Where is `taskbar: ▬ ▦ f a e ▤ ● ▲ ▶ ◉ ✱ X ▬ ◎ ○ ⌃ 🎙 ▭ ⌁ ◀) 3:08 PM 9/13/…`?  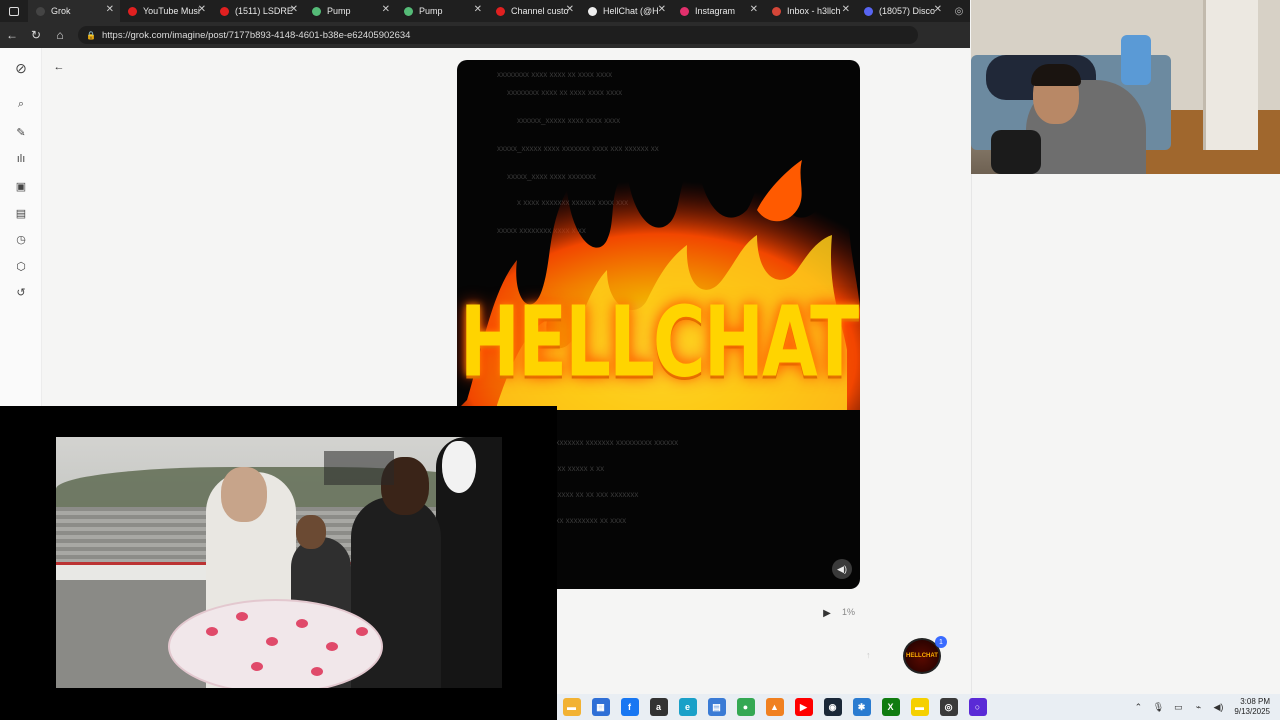
taskbar: ▬ ▦ f a e ▤ ● ▲ ▶ ◉ ✱ X ▬ ◎ ○ ⌃ 🎙 ▭ ⌁ ◀) 3:08 PM 9/13/… is located at coordinates (918, 707).